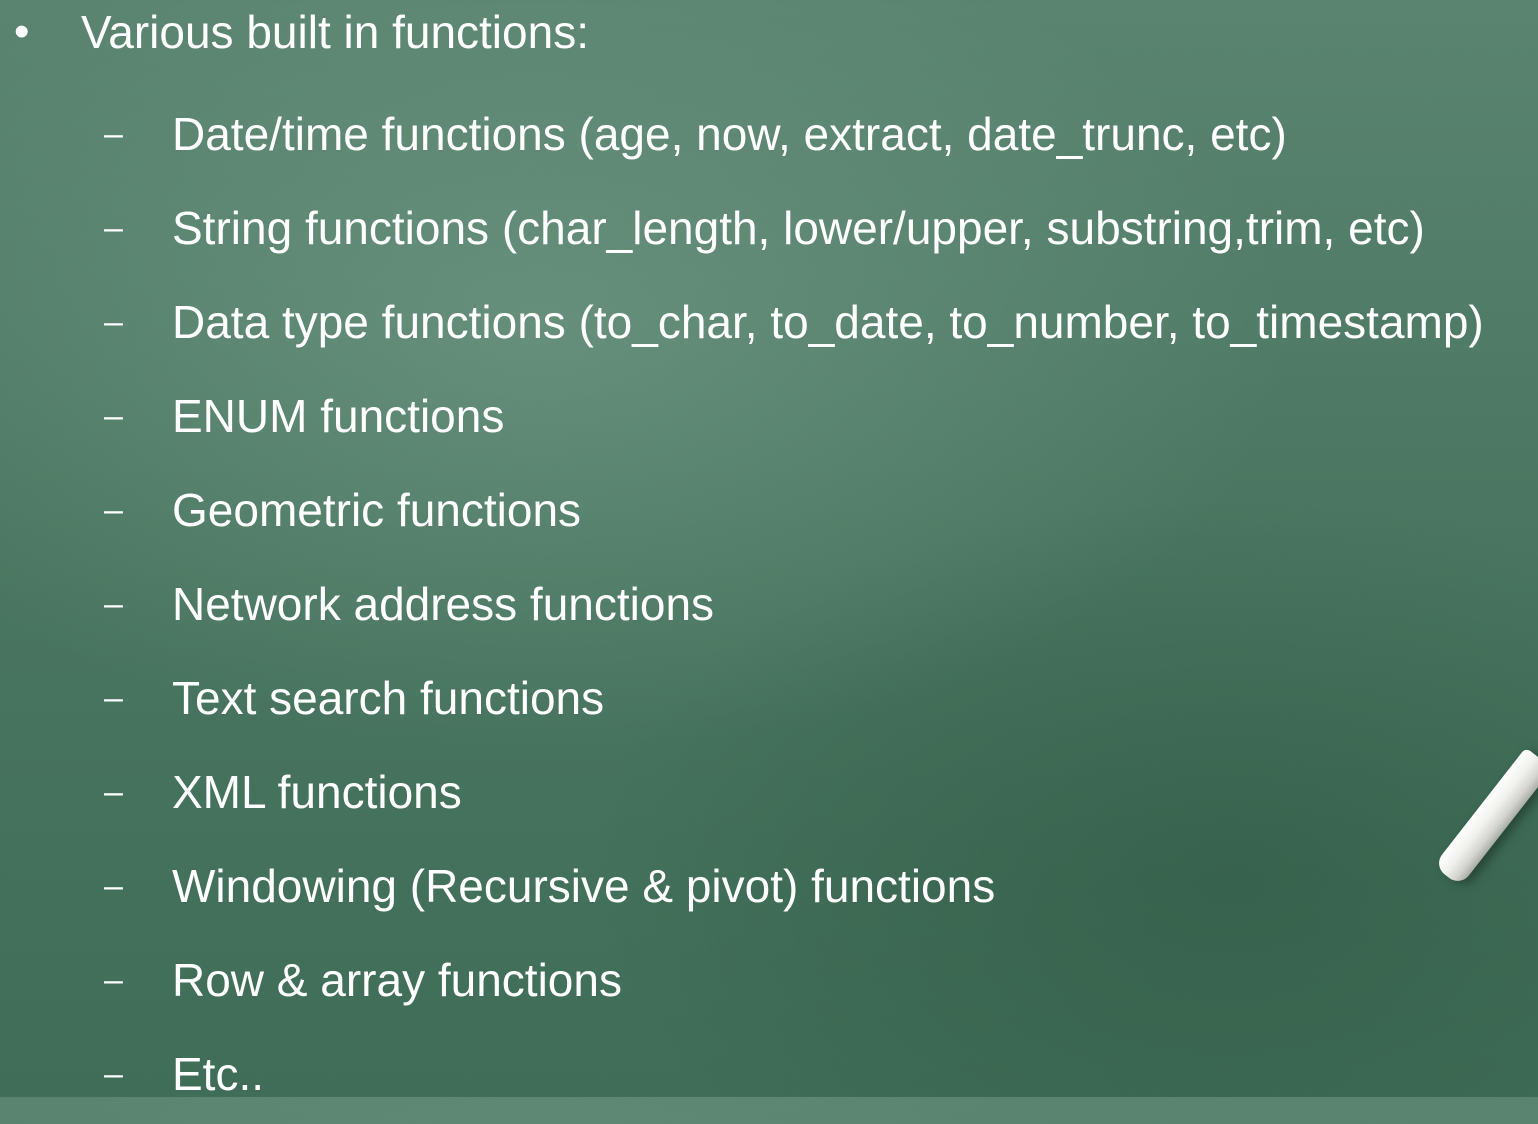 Image resolution: width=1538 pixels, height=1124 pixels. What do you see at coordinates (584, 886) in the screenshot?
I see `list-item-text: Windowing (Recursive & pivot) functions` at bounding box center [584, 886].